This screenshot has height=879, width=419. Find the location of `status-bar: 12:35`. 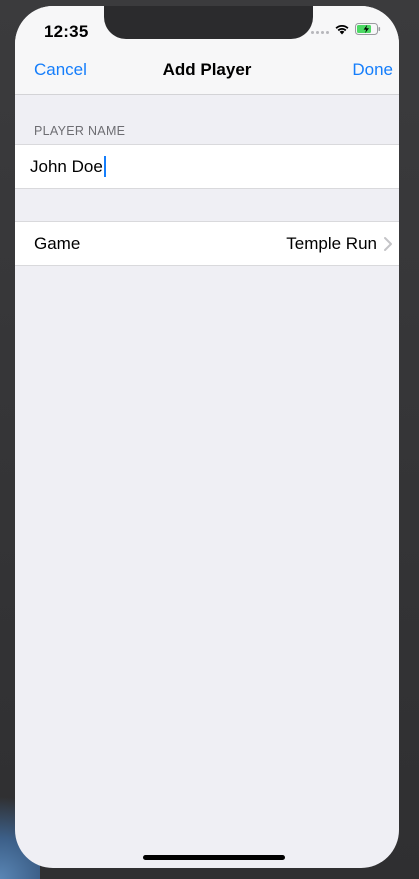

status-bar: 12:35 is located at coordinates (207, 28).